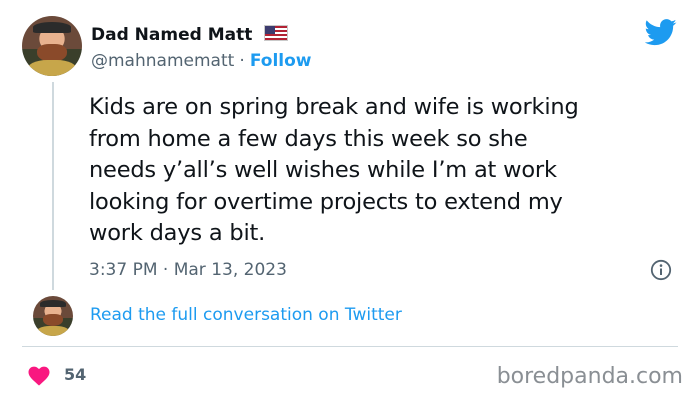  I want to click on info-icon, so click(661, 270).